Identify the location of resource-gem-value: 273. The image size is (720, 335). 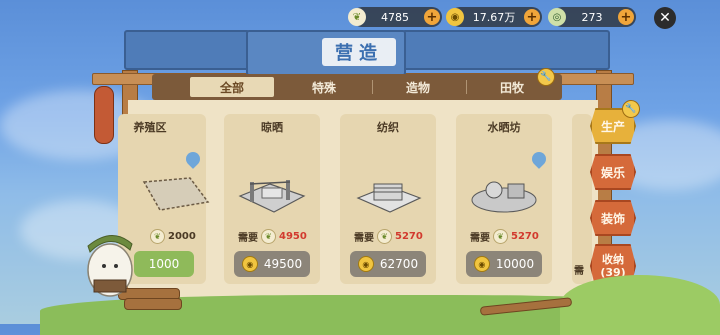
(592, 17).